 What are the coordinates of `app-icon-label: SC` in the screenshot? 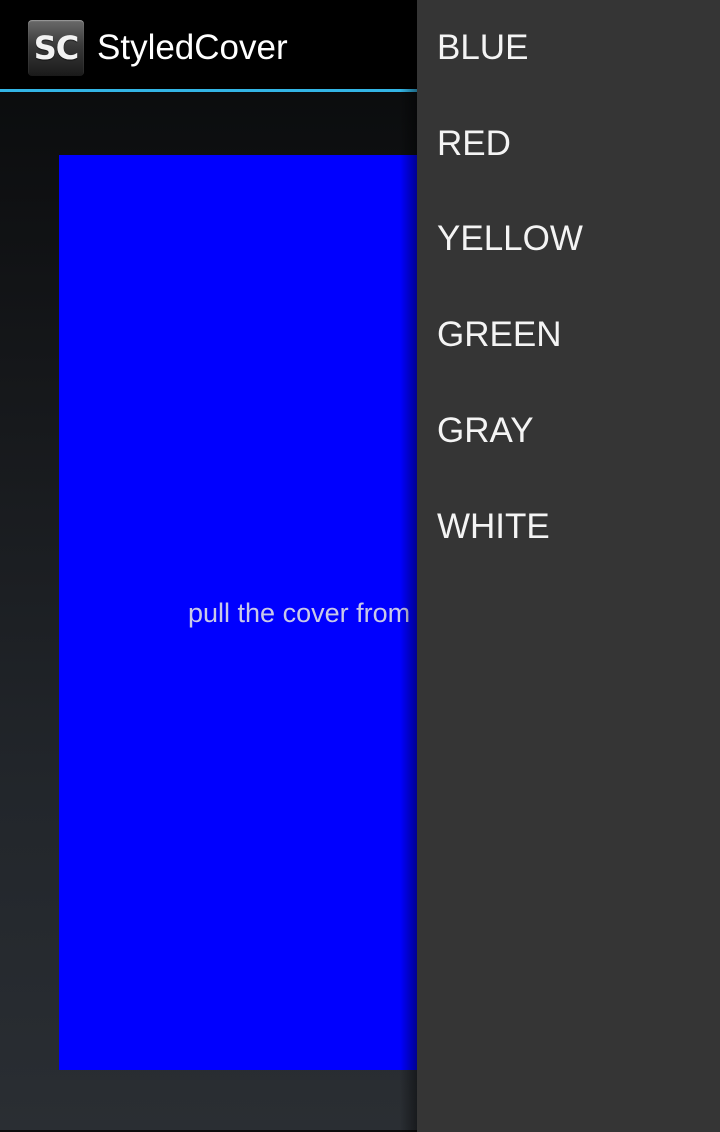 It's located at (56, 48).